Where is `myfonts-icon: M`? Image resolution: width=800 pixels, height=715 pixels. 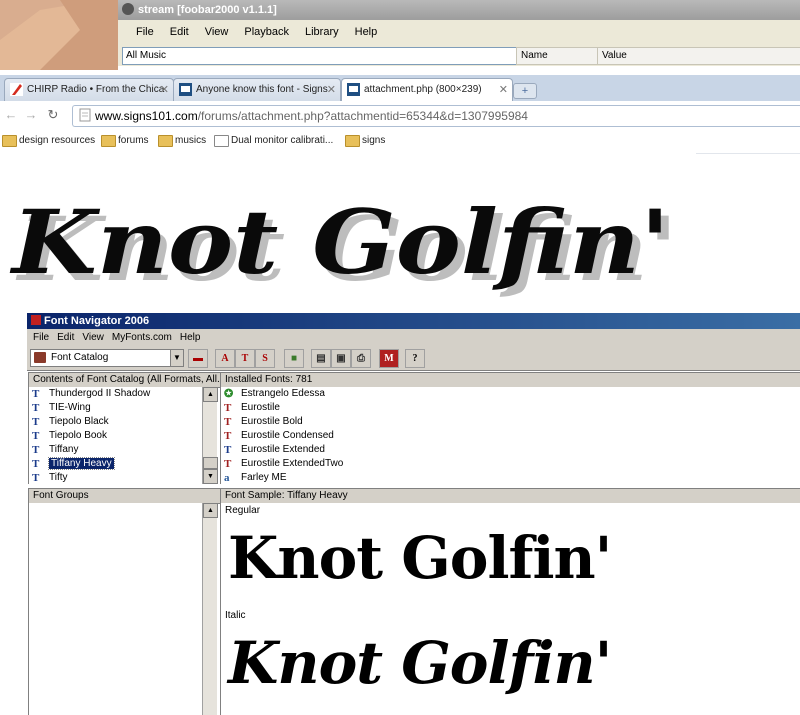
myfonts-icon: M is located at coordinates (389, 358).